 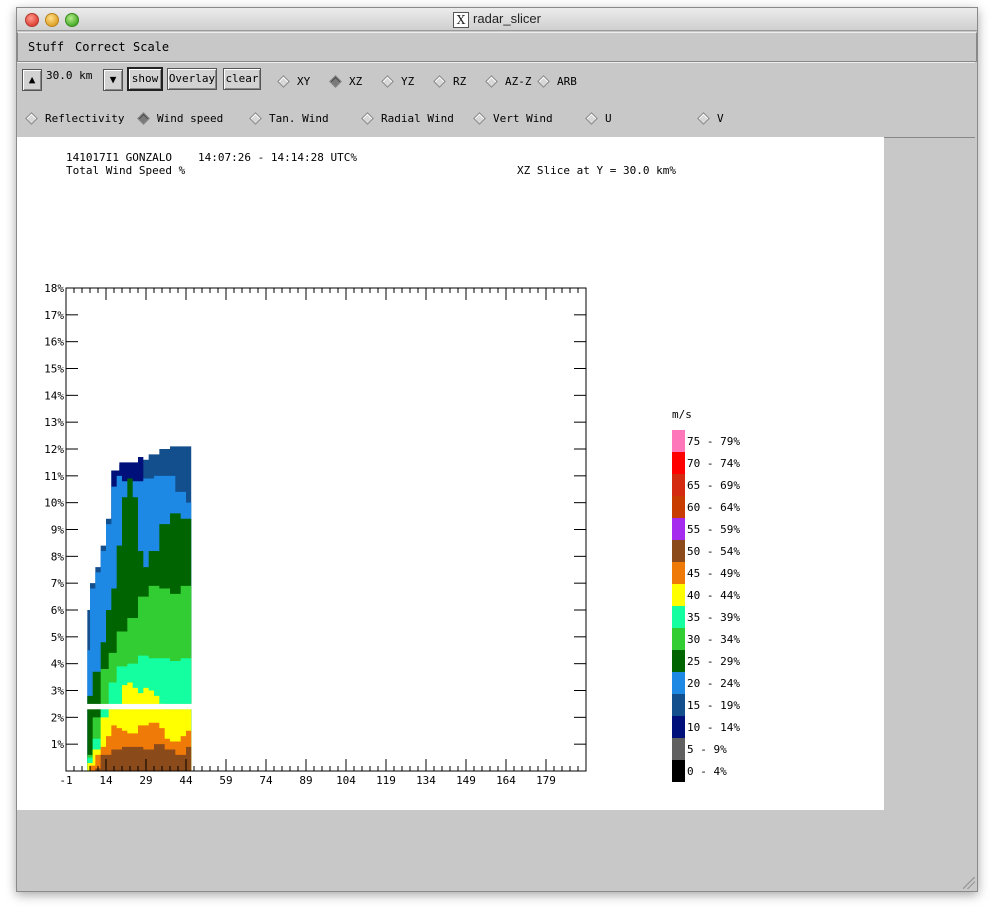 What do you see at coordinates (386, 780) in the screenshot?
I see `x-tick-label: 119` at bounding box center [386, 780].